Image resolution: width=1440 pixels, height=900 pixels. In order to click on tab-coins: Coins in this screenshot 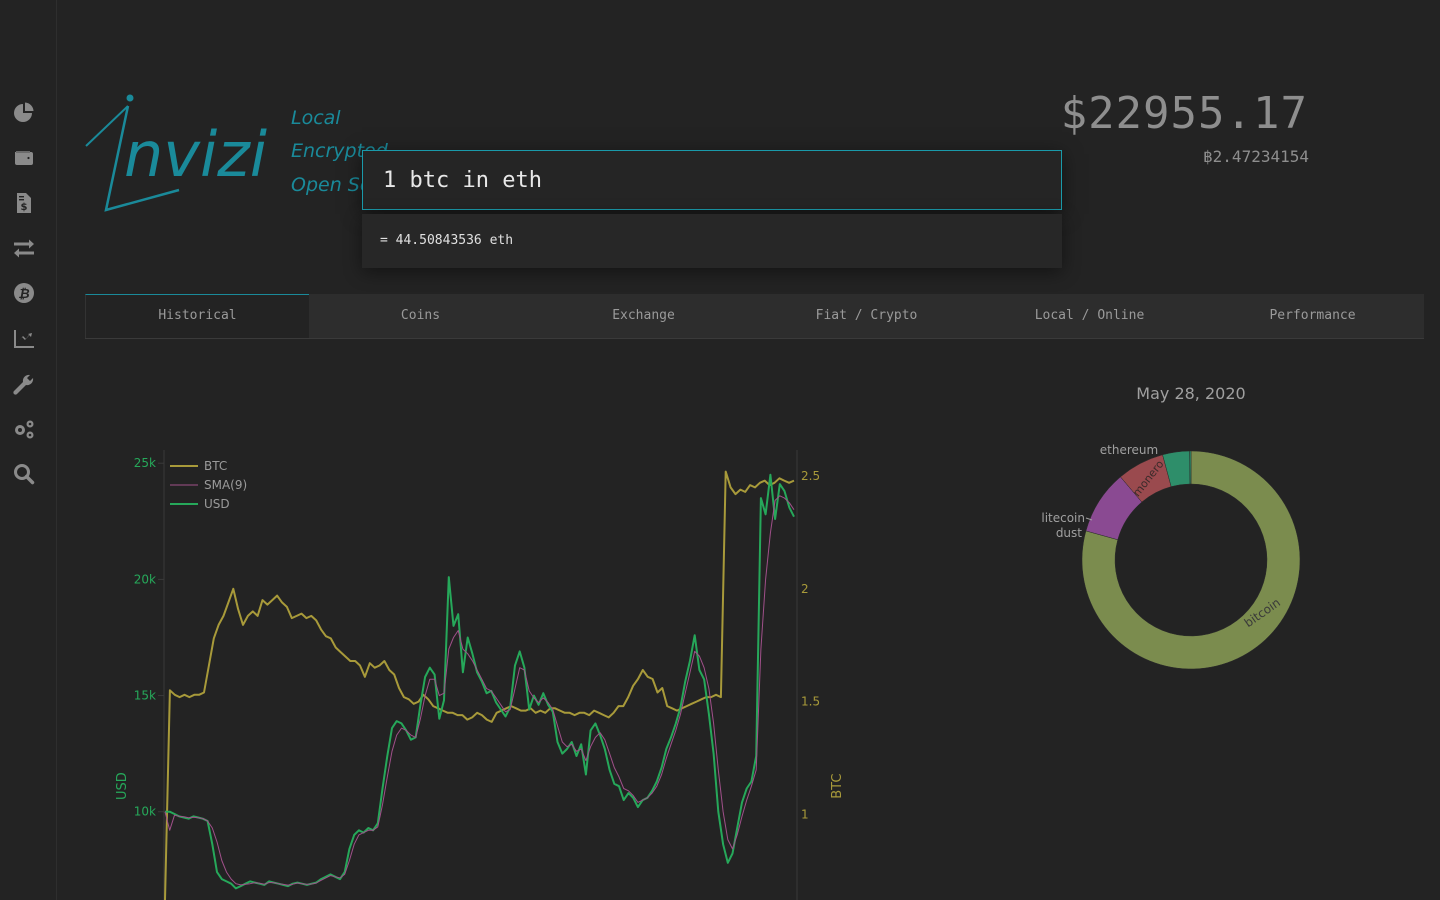, I will do `click(420, 316)`.